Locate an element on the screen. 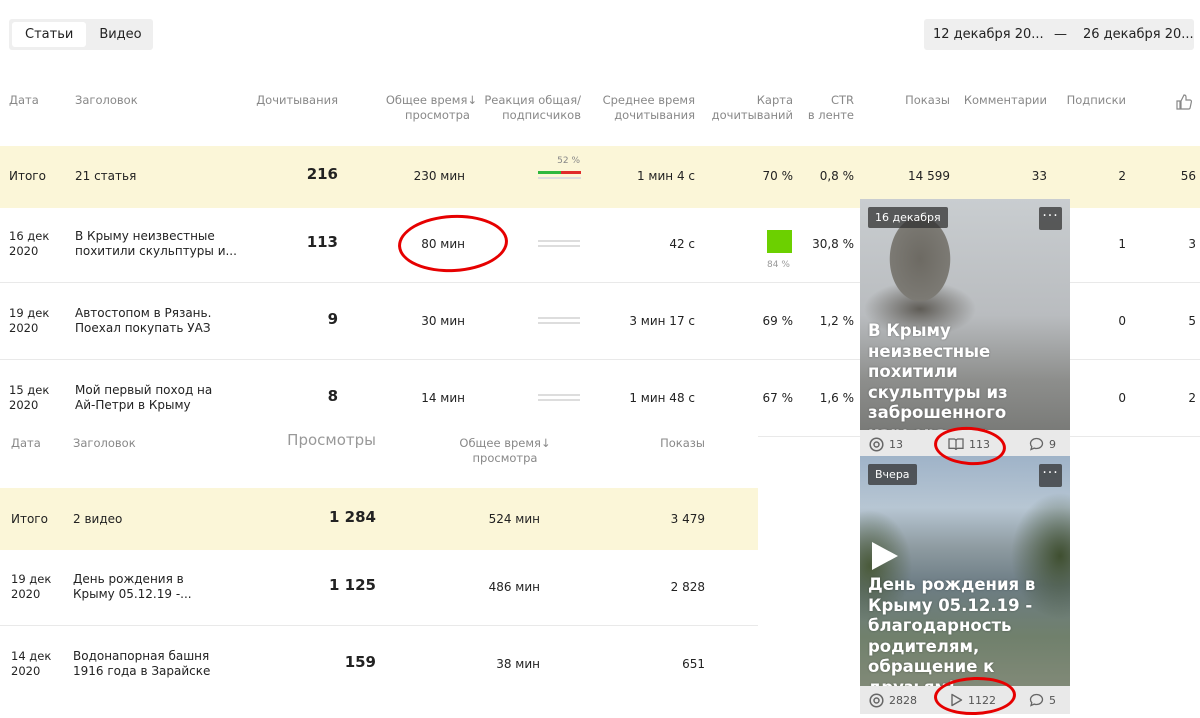  table-row-date: 15 дек 2020 is located at coordinates (29, 397).